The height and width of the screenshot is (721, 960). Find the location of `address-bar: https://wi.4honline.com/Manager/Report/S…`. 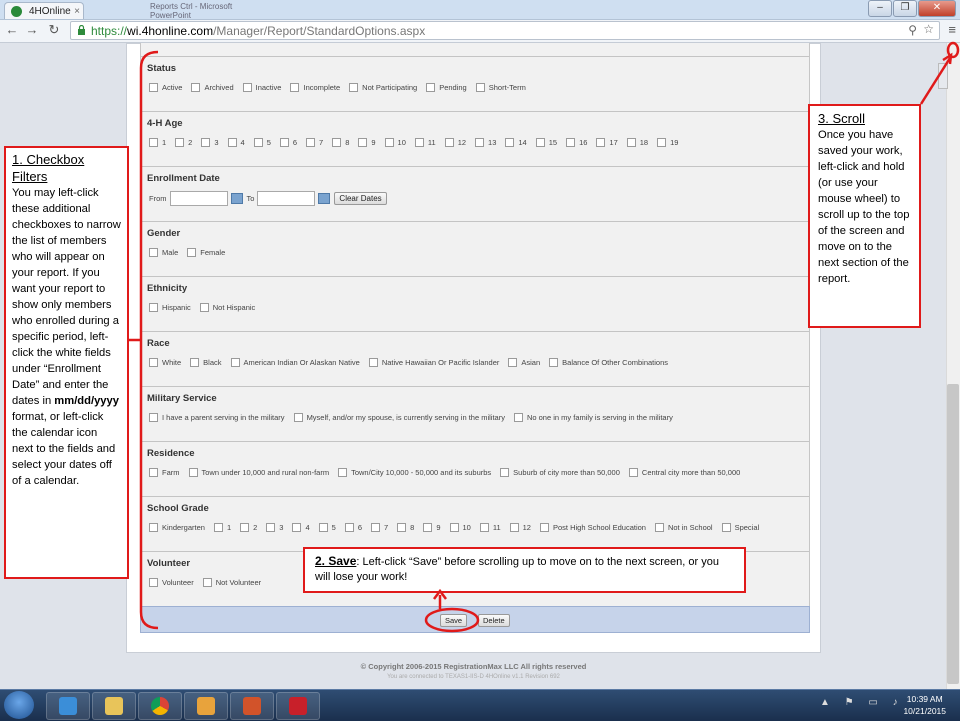

address-bar: https://wi.4honline.com/Manager/Report/S… is located at coordinates (505, 30).